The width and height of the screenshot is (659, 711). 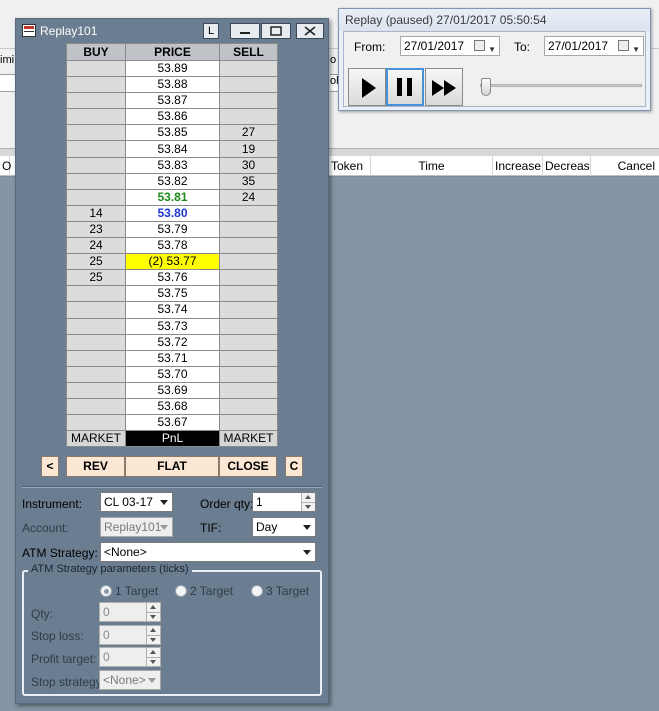 I want to click on radio-2-target: 2 Target, so click(x=204, y=591).